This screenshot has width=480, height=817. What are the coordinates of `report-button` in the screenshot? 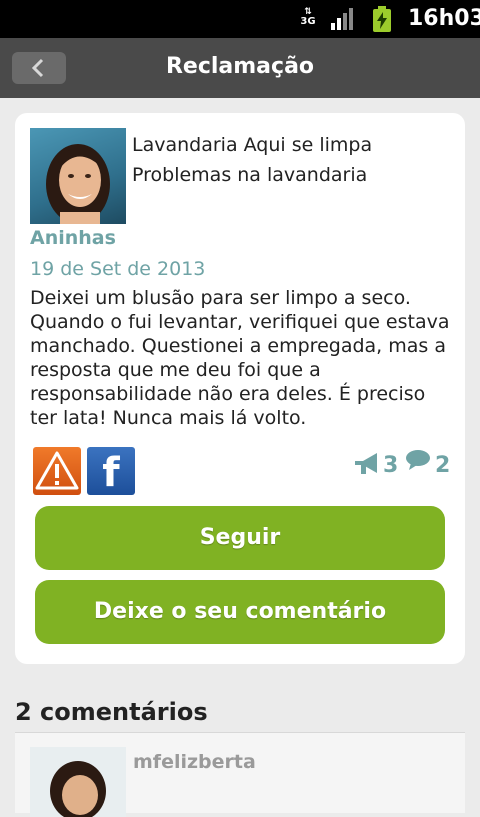 It's located at (57, 471).